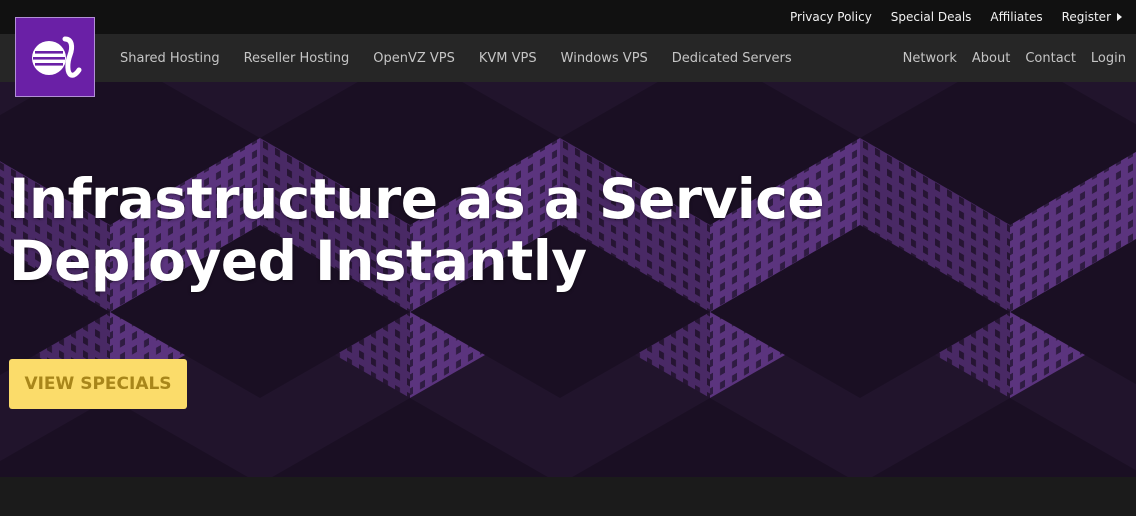 The width and height of the screenshot is (1136, 516). I want to click on special-deals-link: Special Deals, so click(931, 17).